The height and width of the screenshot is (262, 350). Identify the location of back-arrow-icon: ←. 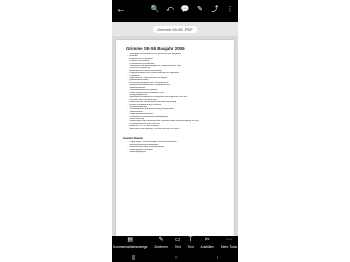
(121, 11).